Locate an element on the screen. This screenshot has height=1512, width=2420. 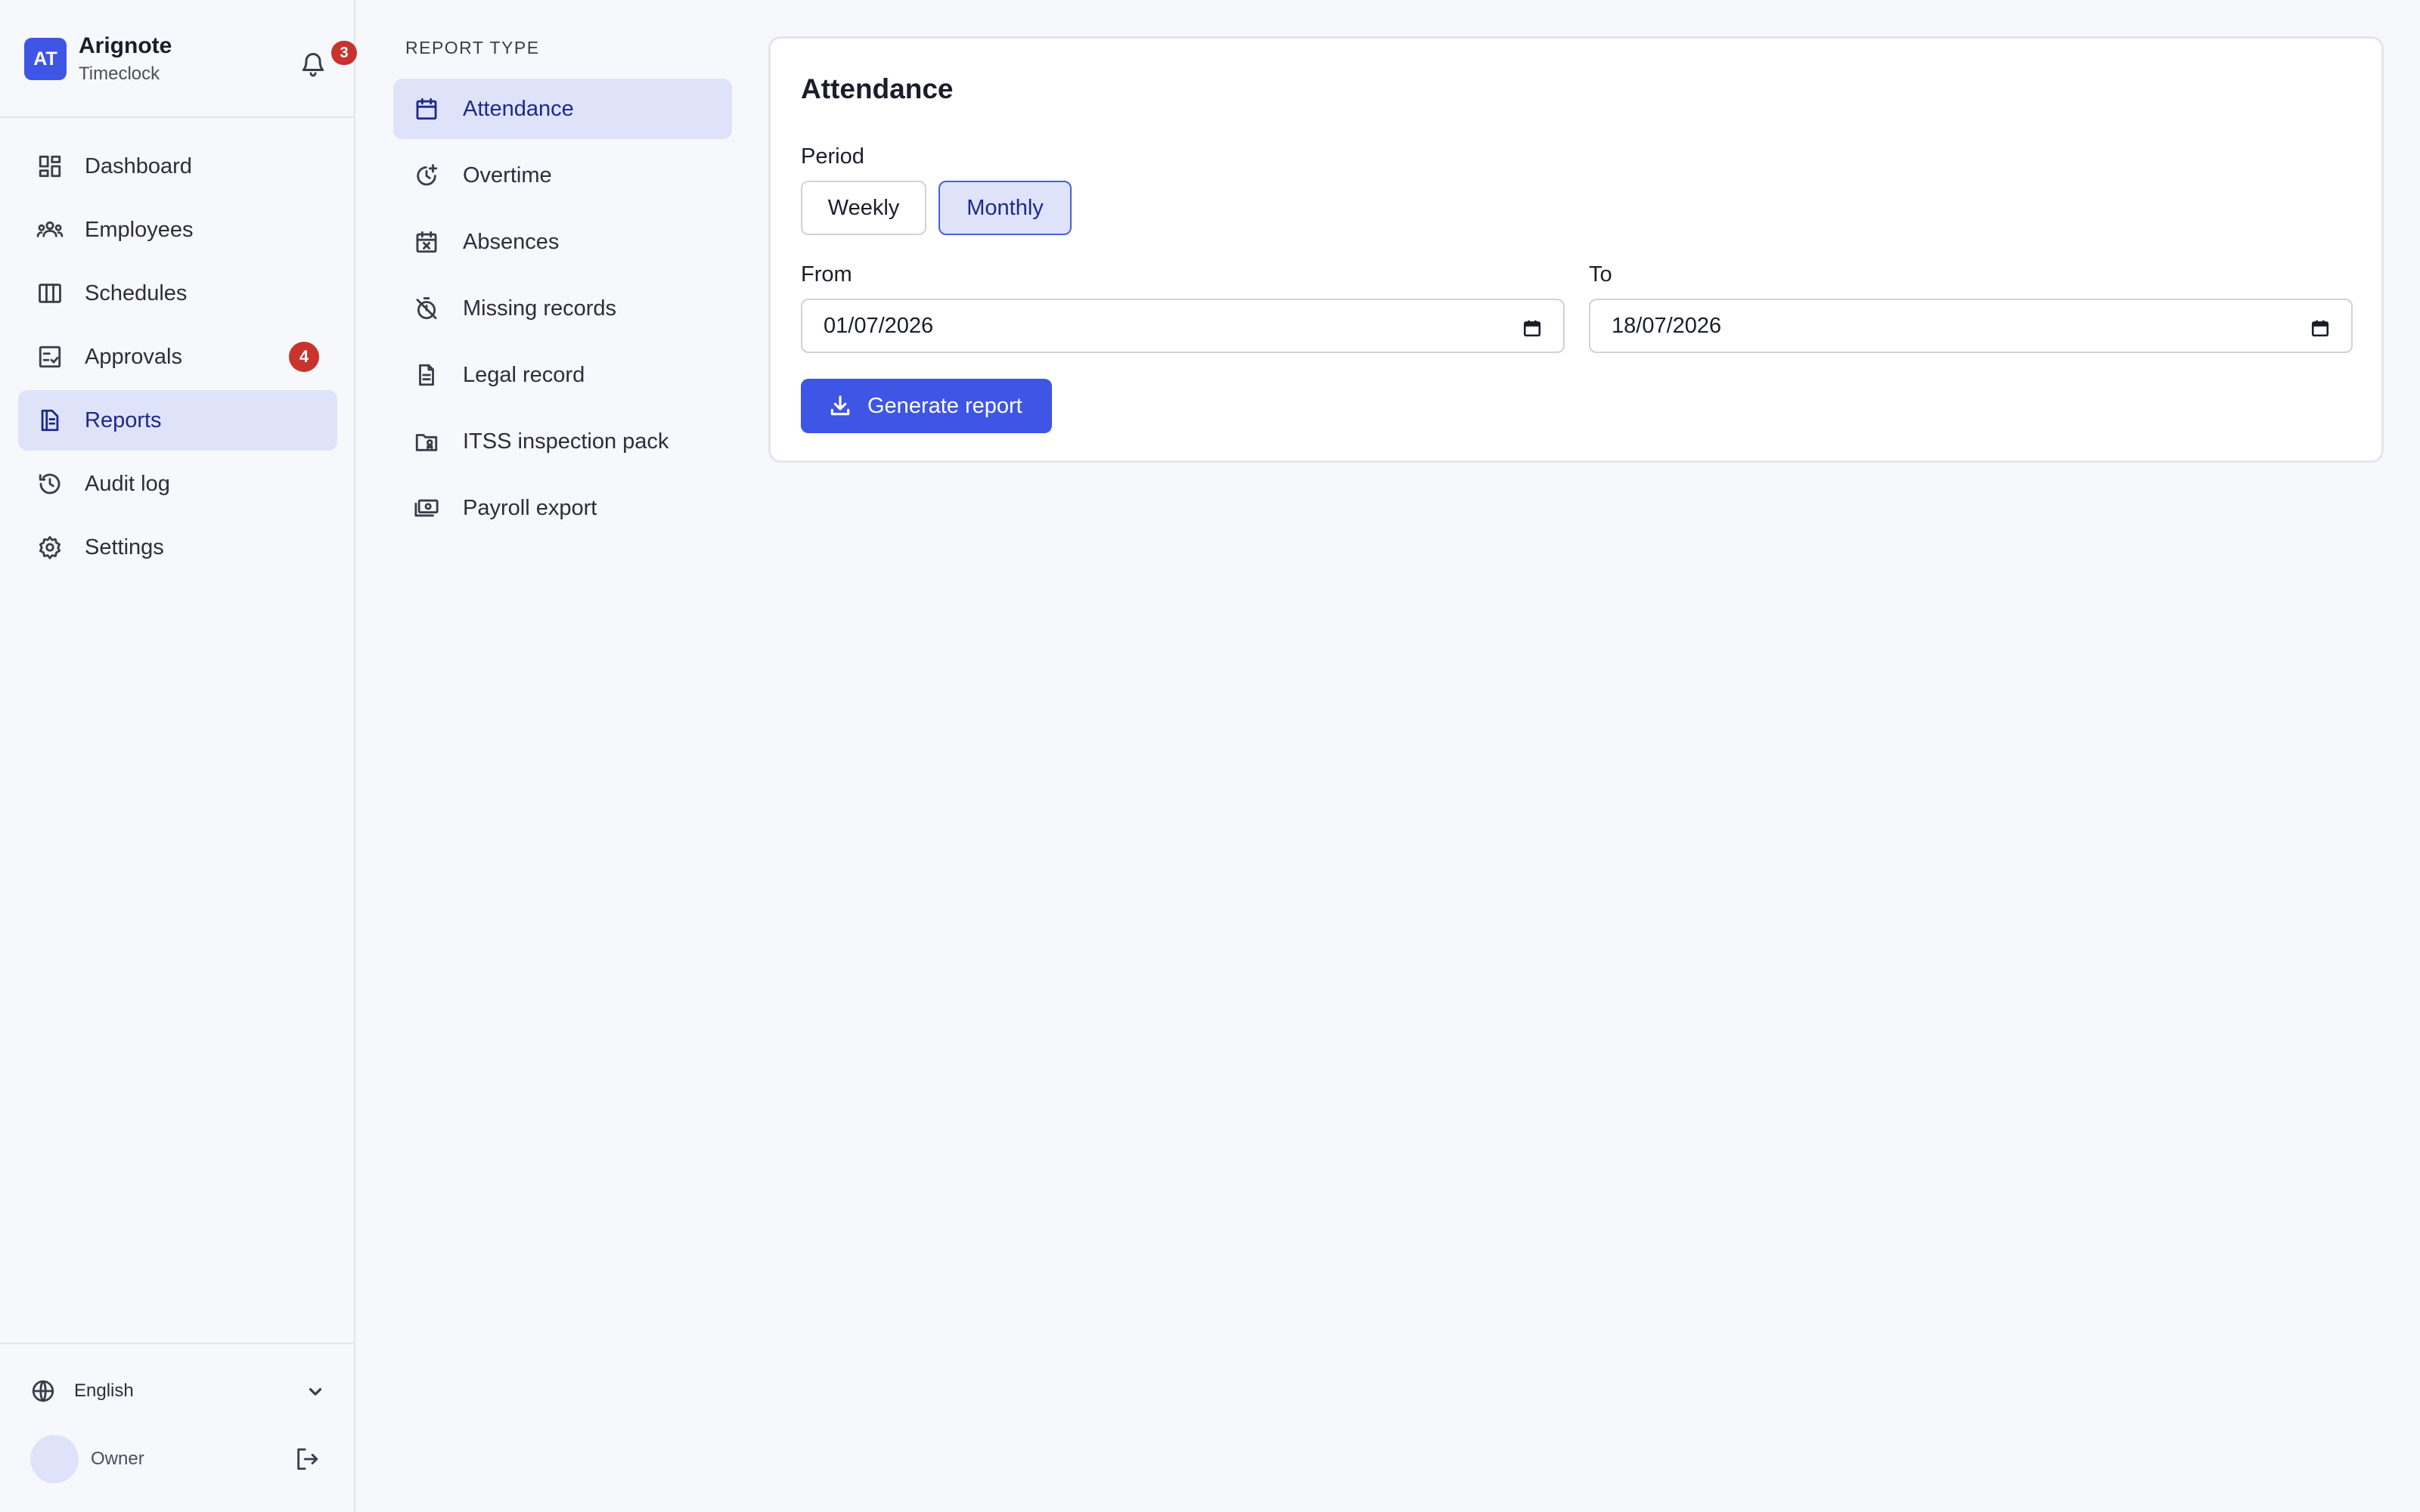
report-type-absences: Absences is located at coordinates (562, 242).